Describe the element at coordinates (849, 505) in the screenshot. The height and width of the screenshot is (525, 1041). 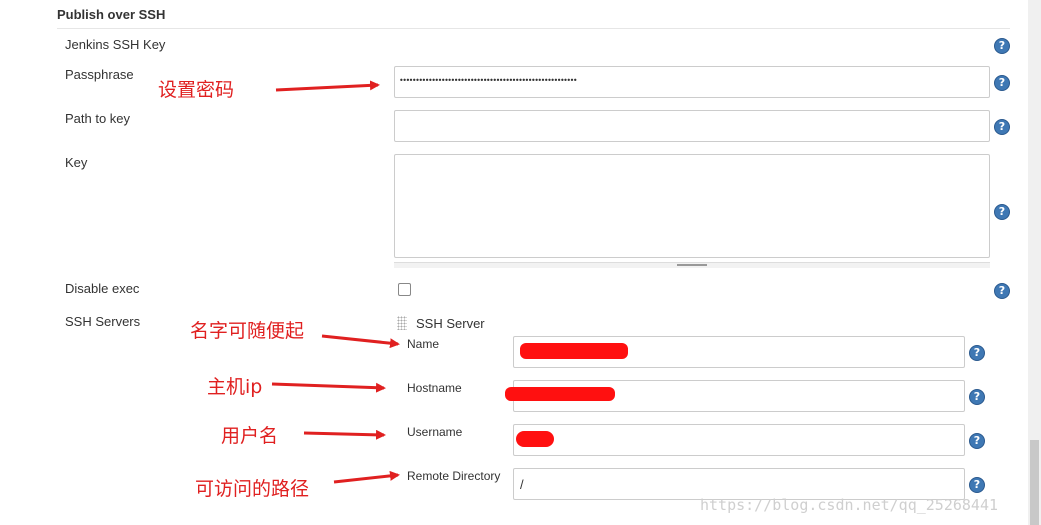
I see `watermark: https://blog.csdn.net/qq_25268441` at that location.